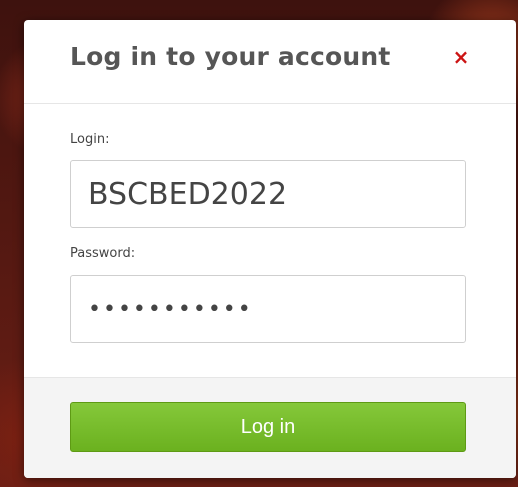 The image size is (518, 487). What do you see at coordinates (268, 309) in the screenshot?
I see `password-field` at bounding box center [268, 309].